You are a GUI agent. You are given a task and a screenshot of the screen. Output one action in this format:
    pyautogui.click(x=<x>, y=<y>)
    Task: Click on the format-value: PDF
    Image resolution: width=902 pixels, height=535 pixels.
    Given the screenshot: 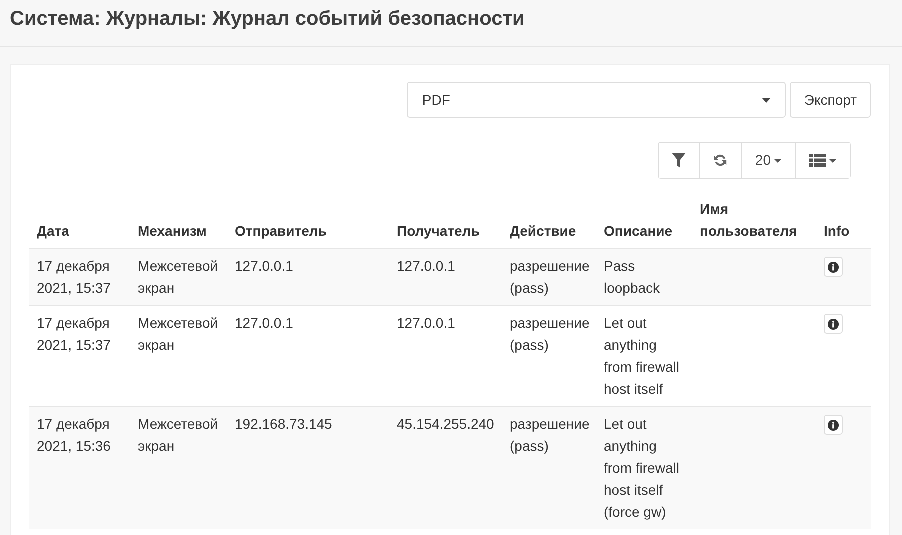 What is the action you would take?
    pyautogui.click(x=436, y=100)
    